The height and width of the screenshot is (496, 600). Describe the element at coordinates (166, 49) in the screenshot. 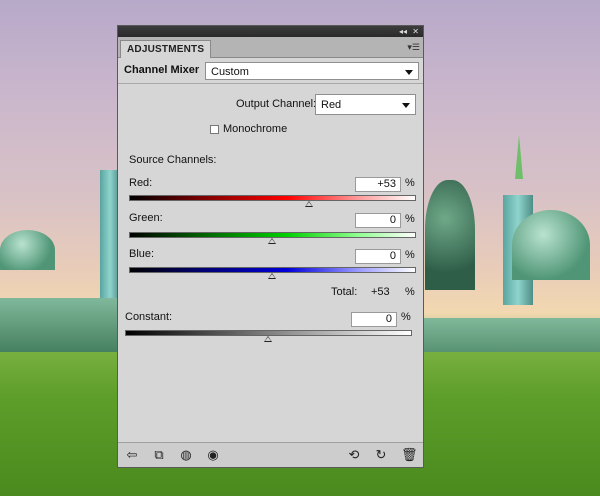

I see `tab-adjustments: ADJUSTMENTS` at that location.